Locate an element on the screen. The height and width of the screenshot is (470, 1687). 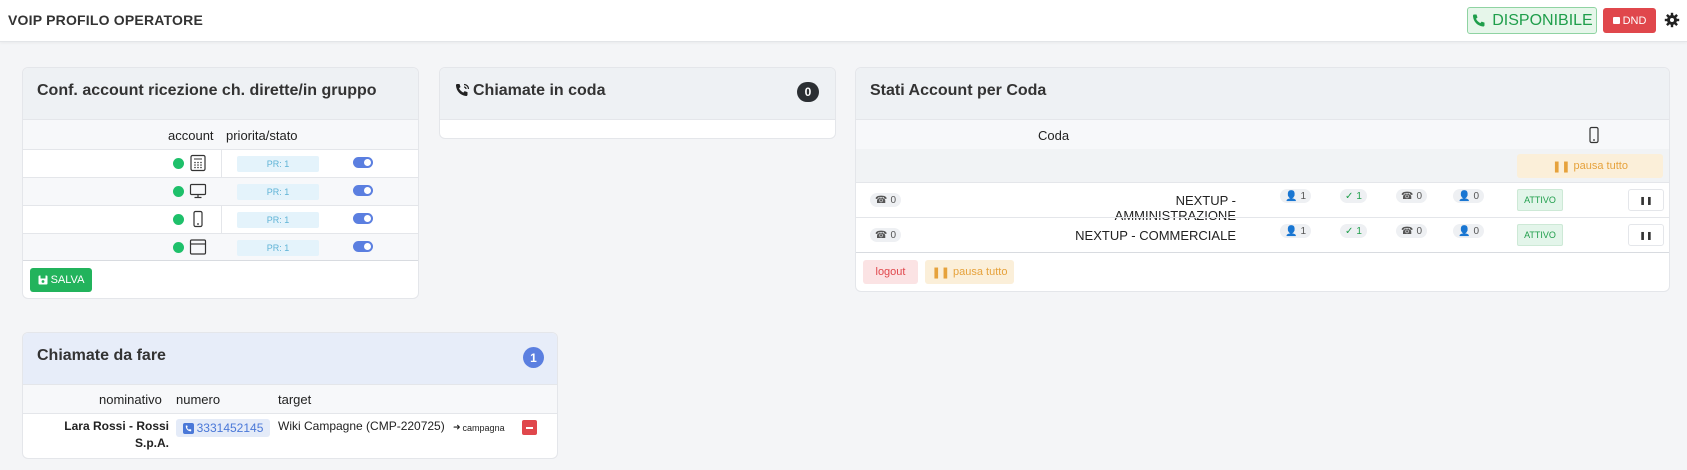
campagna-label: campagna is located at coordinates (483, 427).